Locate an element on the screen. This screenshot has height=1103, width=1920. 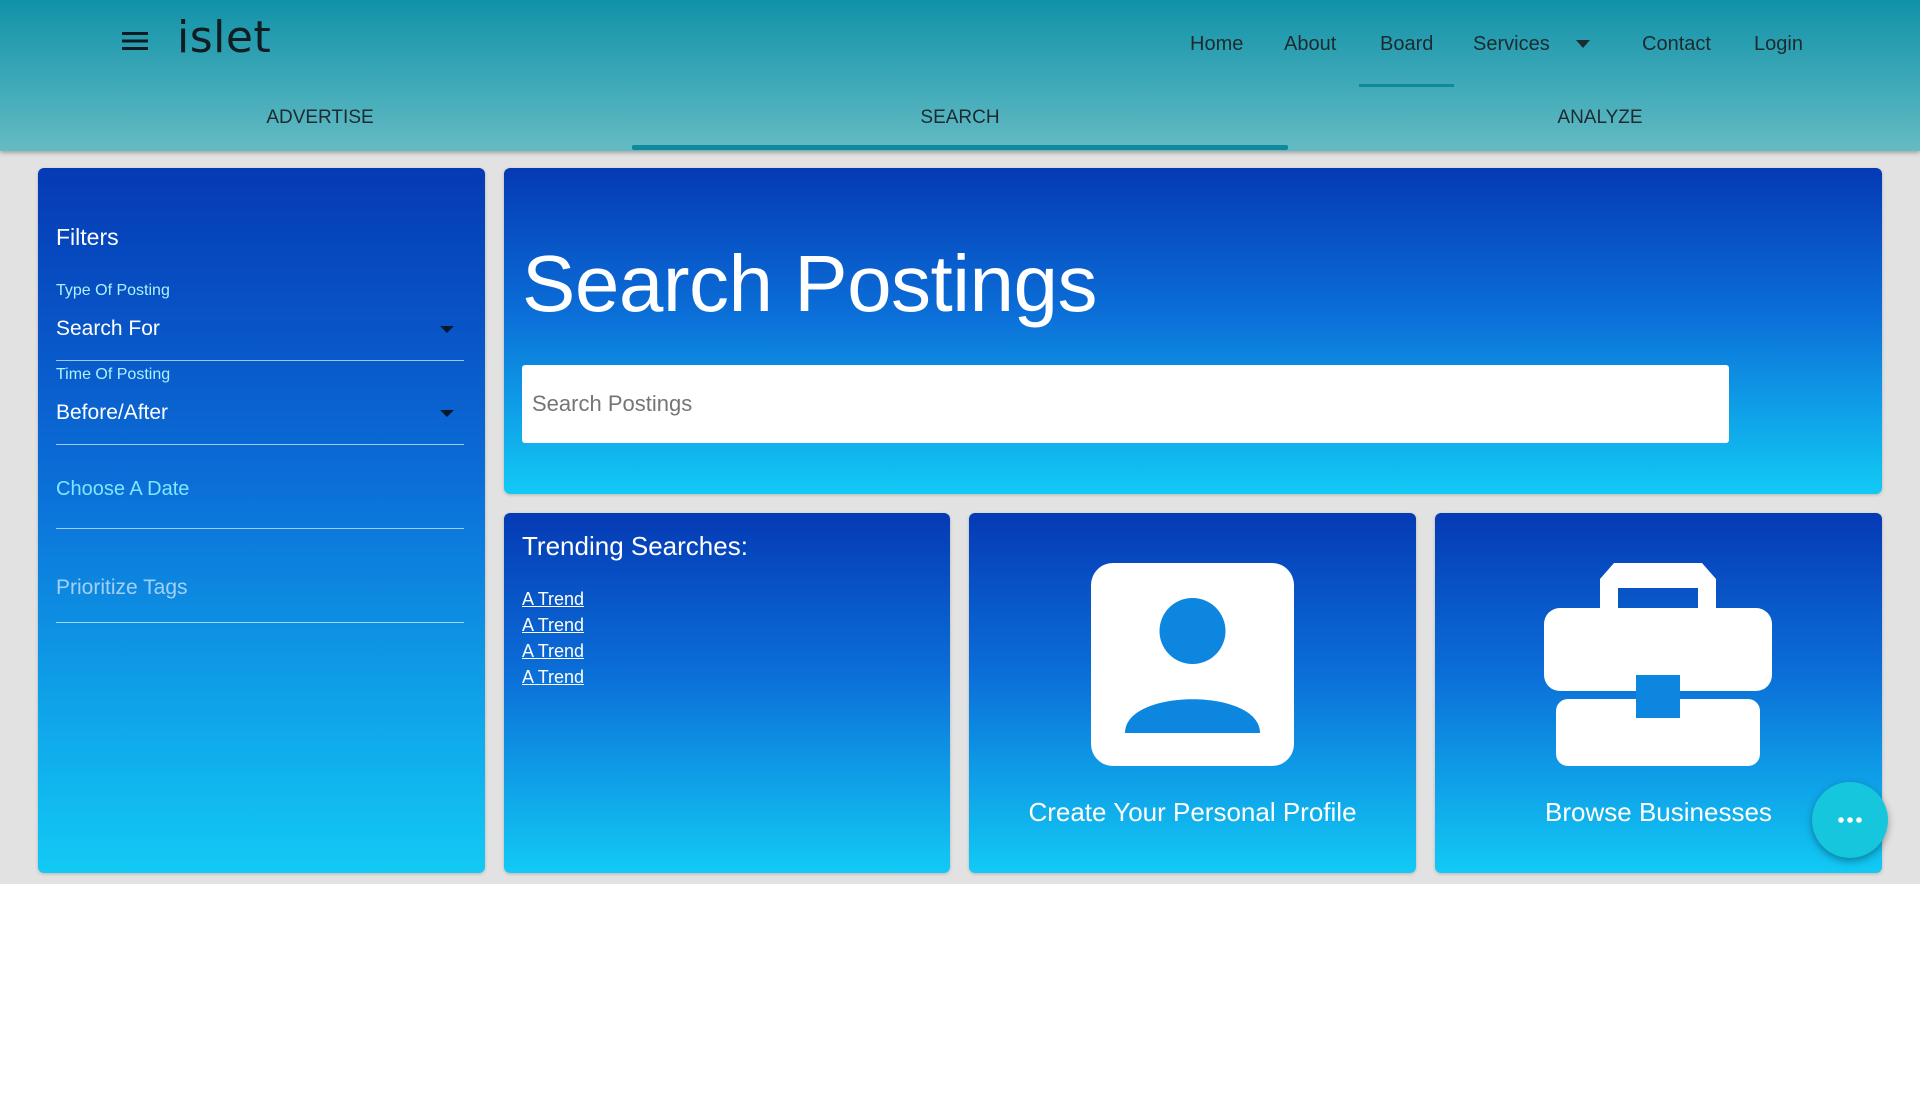
time-of-posting-label: Time Of Posting is located at coordinates (113, 374).